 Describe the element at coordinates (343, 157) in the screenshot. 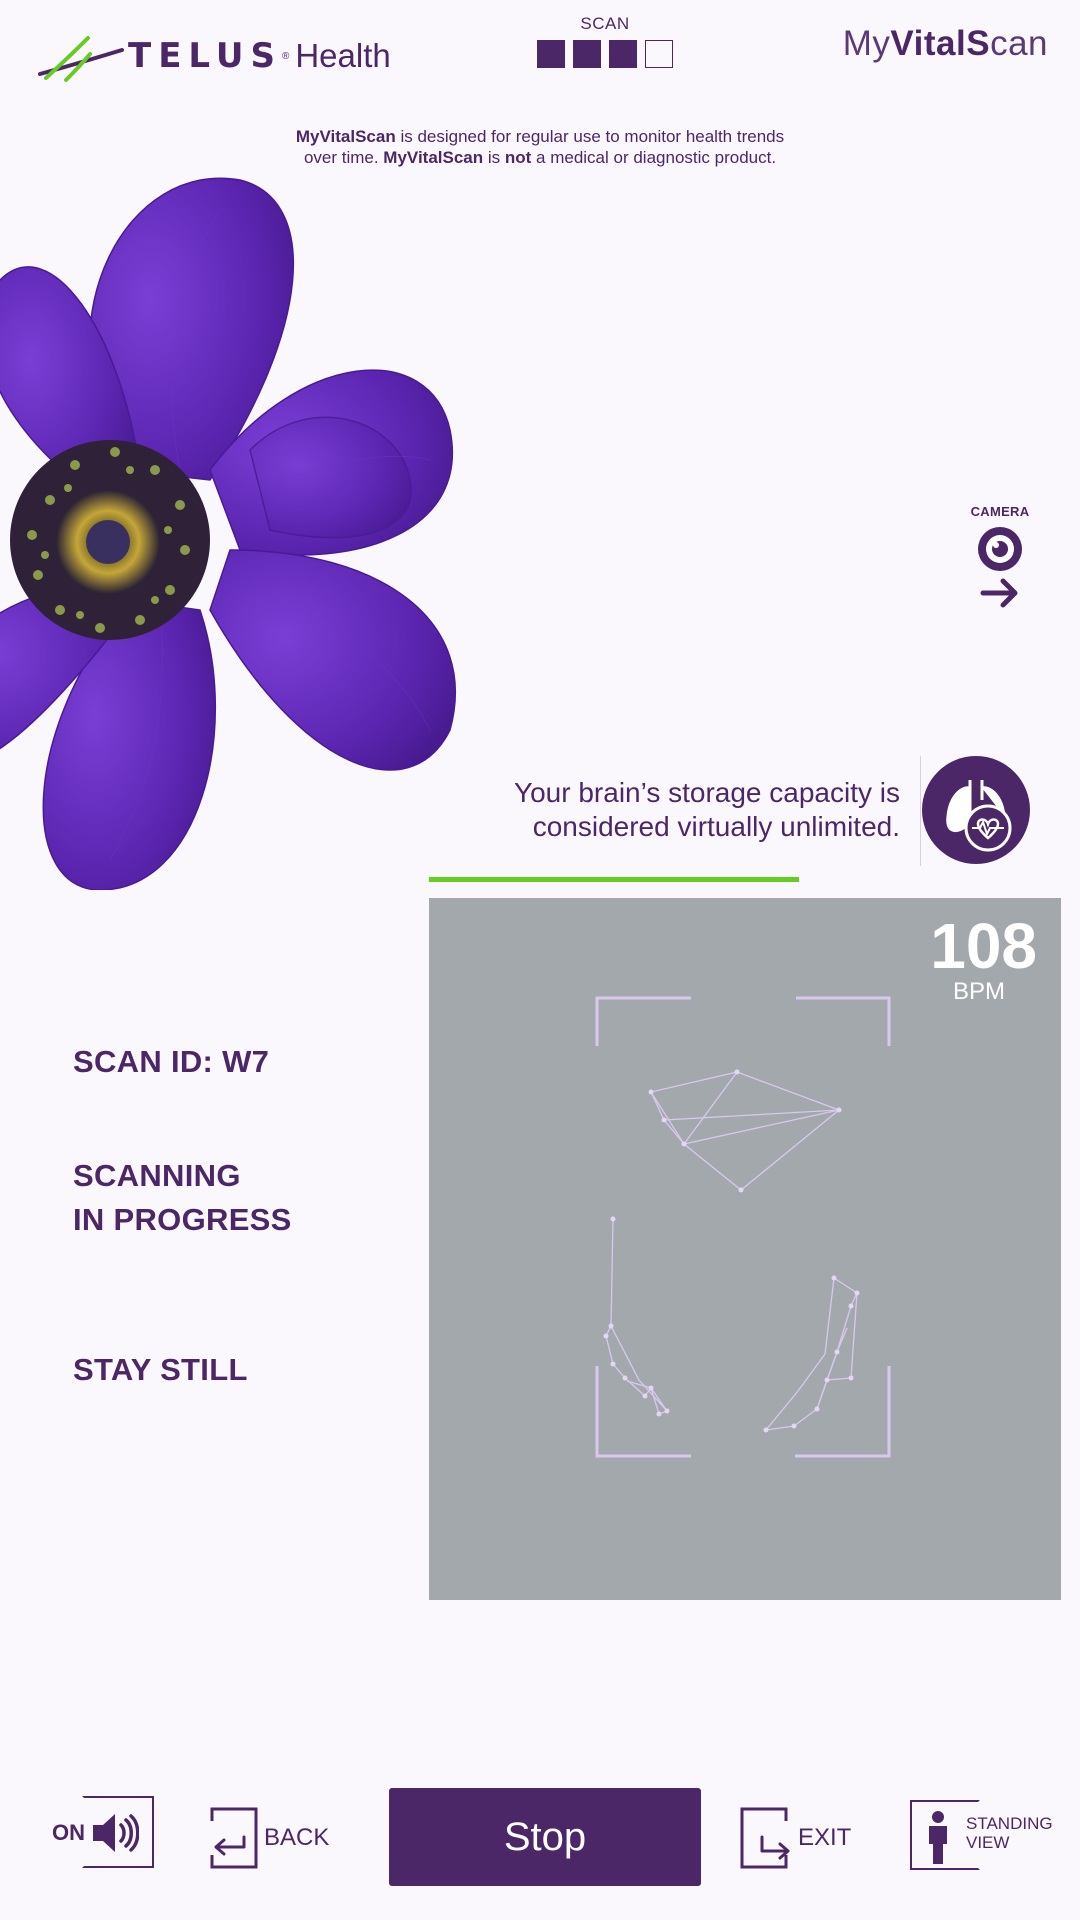

I see `disclaimer-line2-start: over time.` at that location.